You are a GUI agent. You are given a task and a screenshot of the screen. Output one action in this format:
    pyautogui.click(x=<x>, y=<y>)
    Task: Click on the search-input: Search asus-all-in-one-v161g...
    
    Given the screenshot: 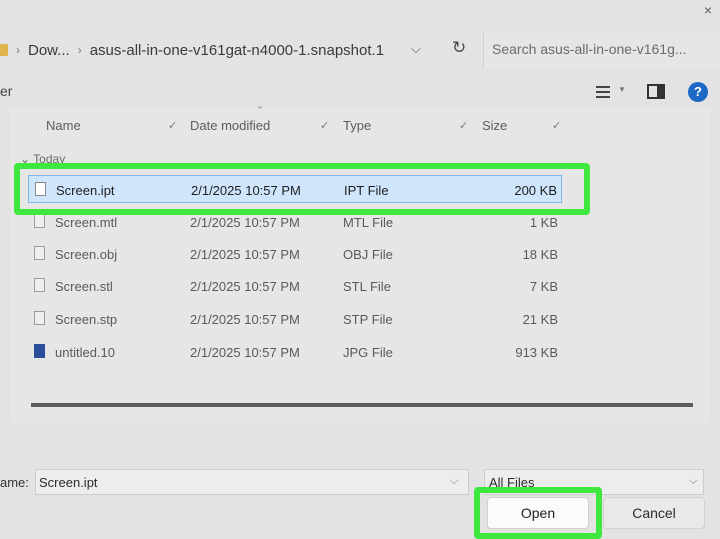 What is the action you would take?
    pyautogui.click(x=601, y=50)
    